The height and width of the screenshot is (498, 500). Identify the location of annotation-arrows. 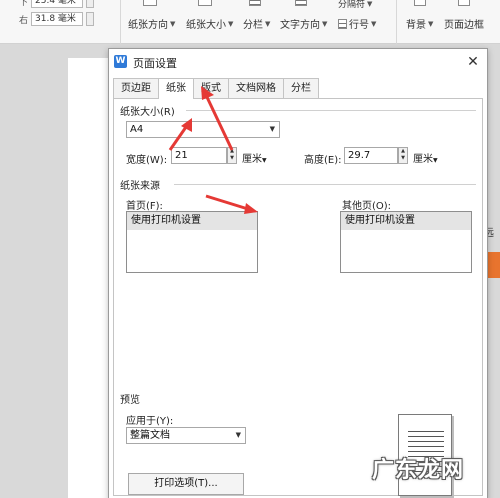
(213, 150).